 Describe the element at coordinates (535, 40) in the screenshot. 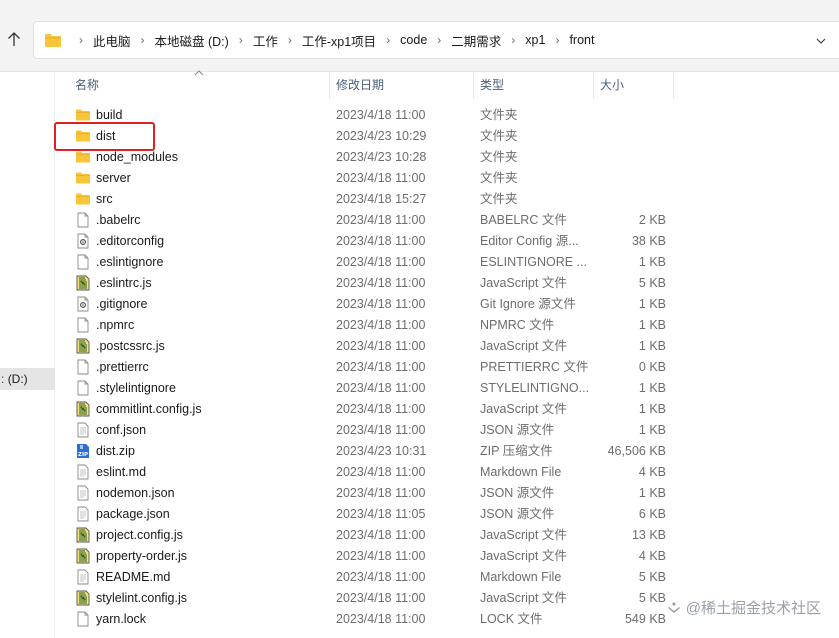

I see `breadcrumb-xp1: xp1` at that location.